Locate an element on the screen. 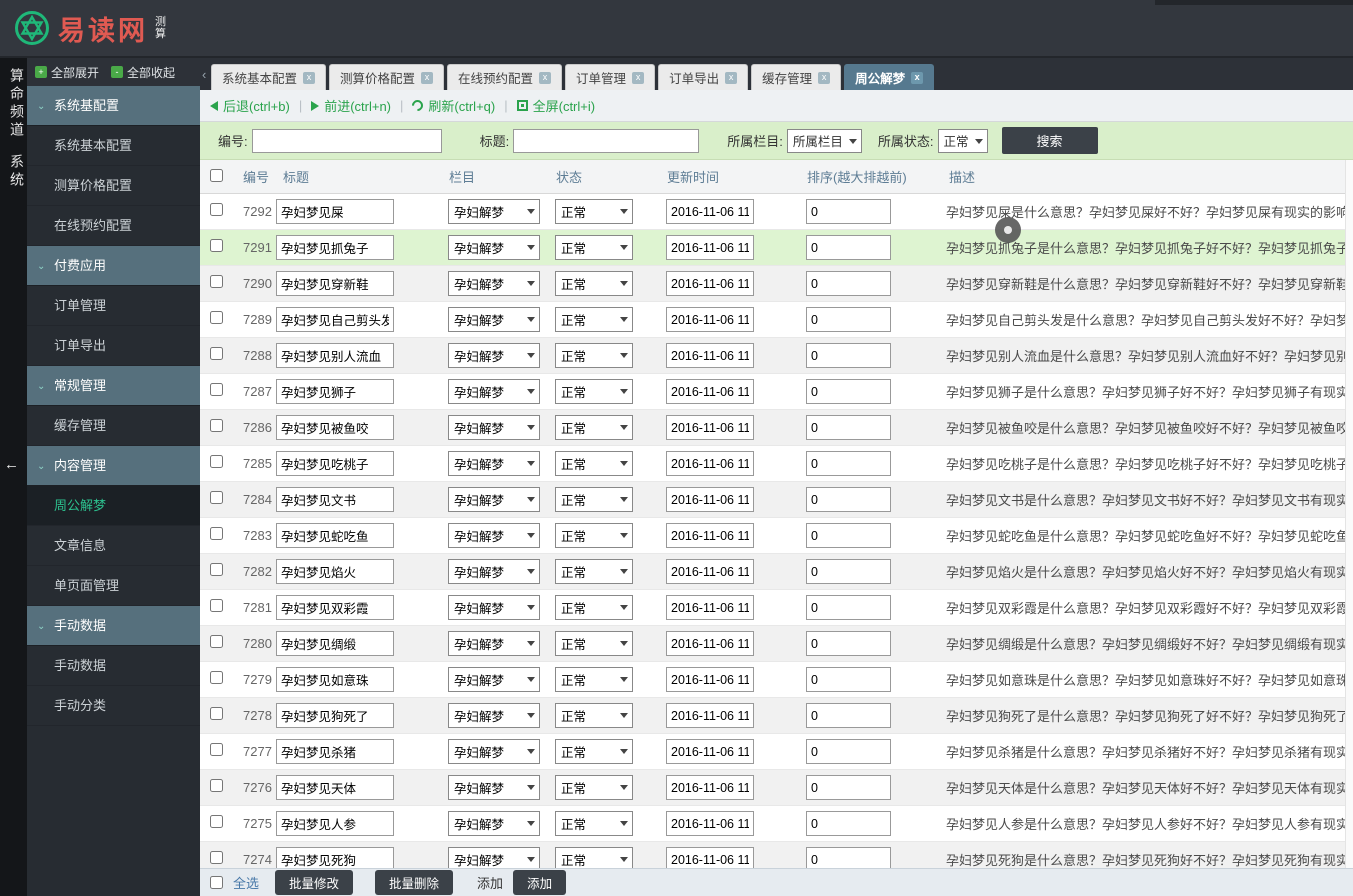 Image resolution: width=1353 pixels, height=896 pixels. sidebar-item-系统基本配置: 系统基本配置 is located at coordinates (113, 146).